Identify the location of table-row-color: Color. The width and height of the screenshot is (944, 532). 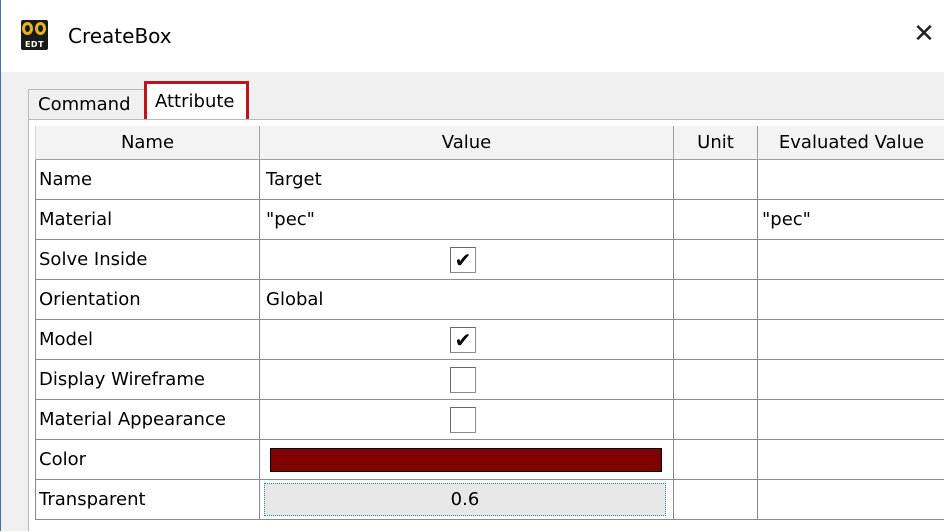
(489, 460).